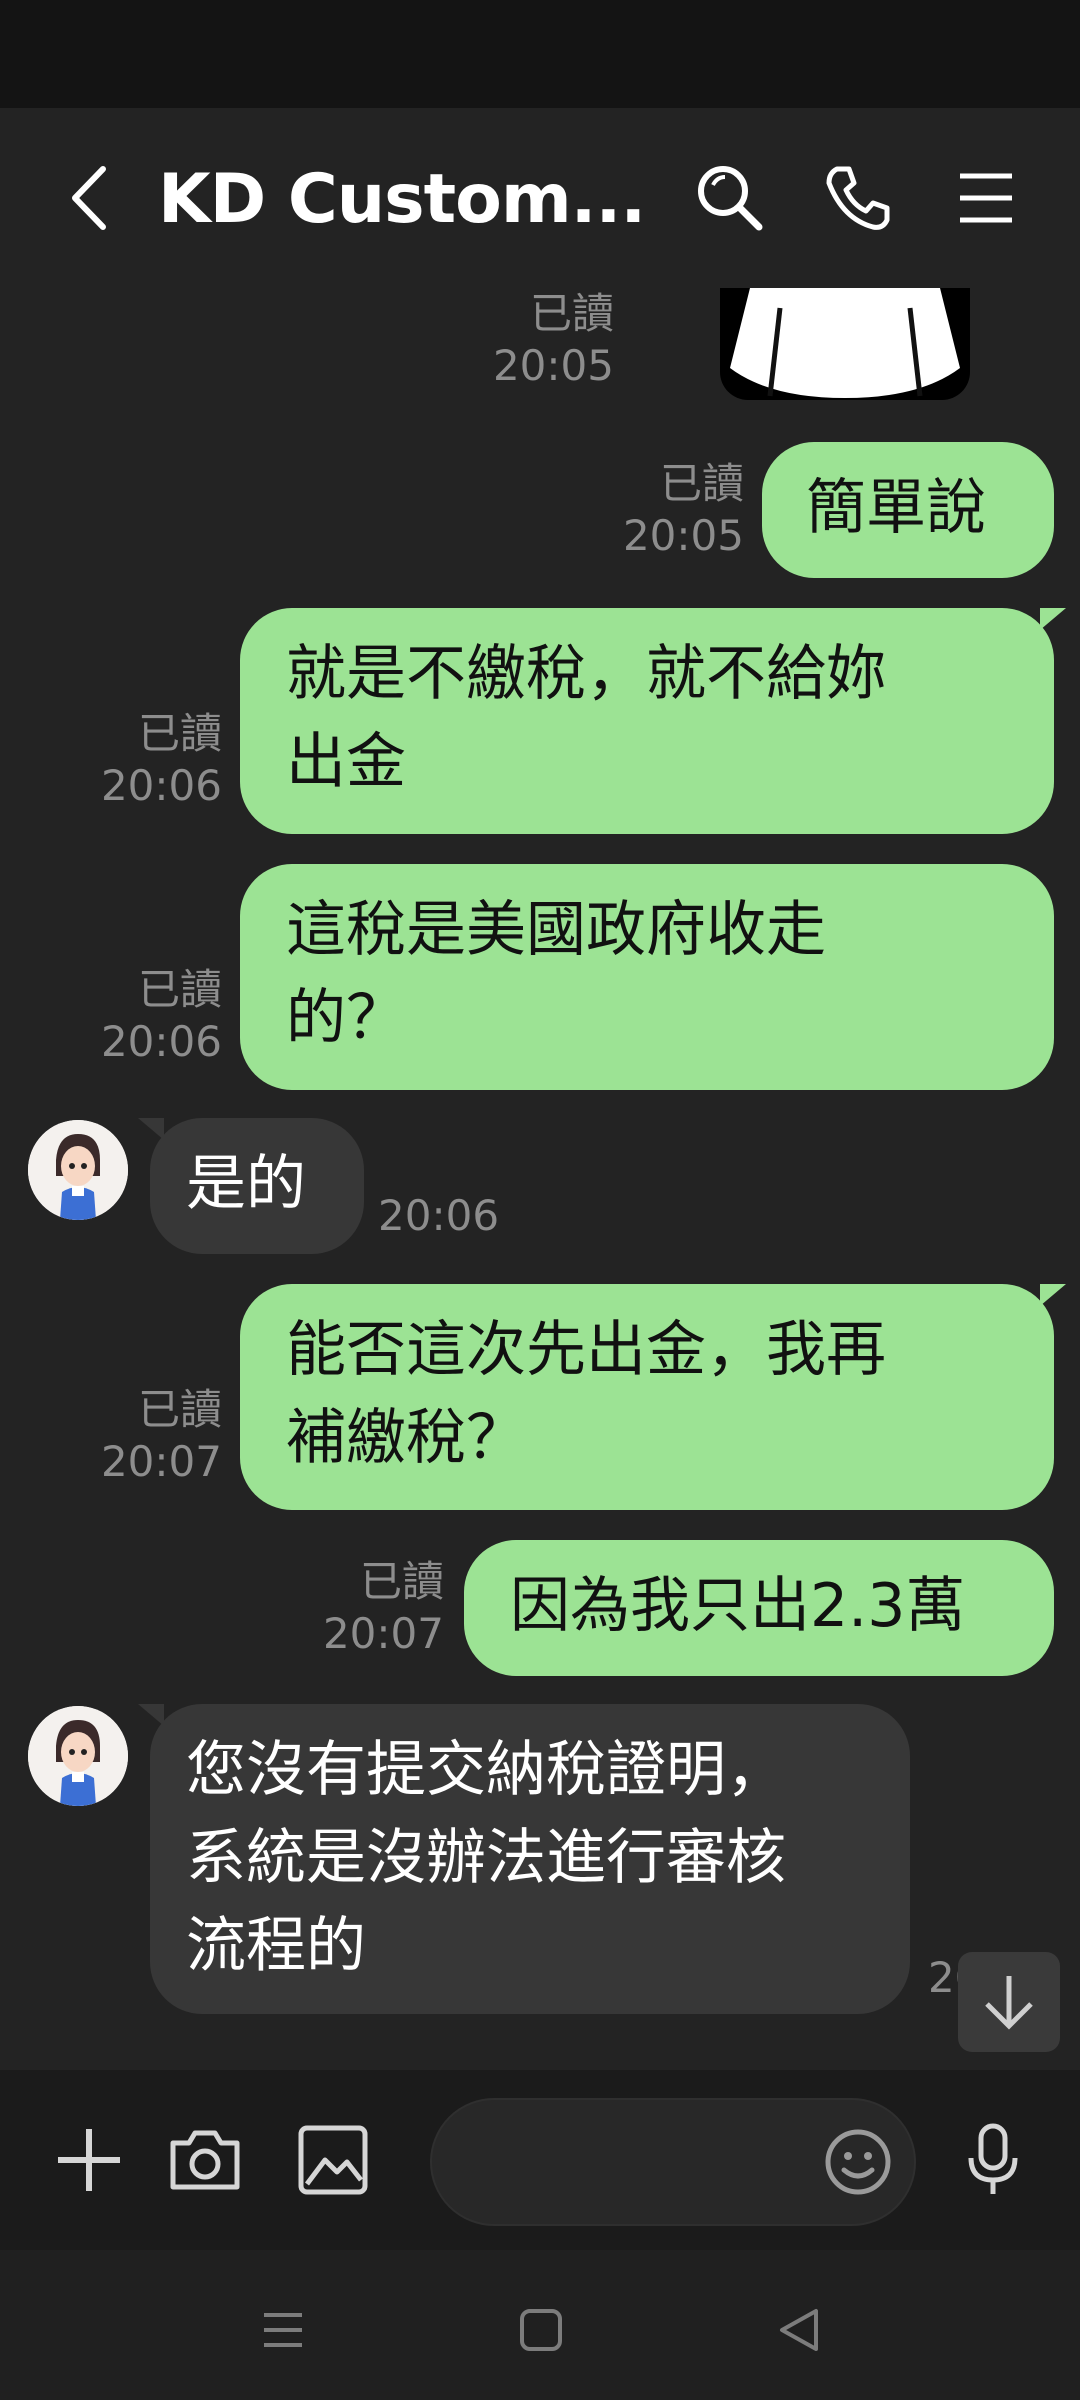 This screenshot has width=1080, height=2400. I want to click on message-text-line: 流程的, so click(276, 1946).